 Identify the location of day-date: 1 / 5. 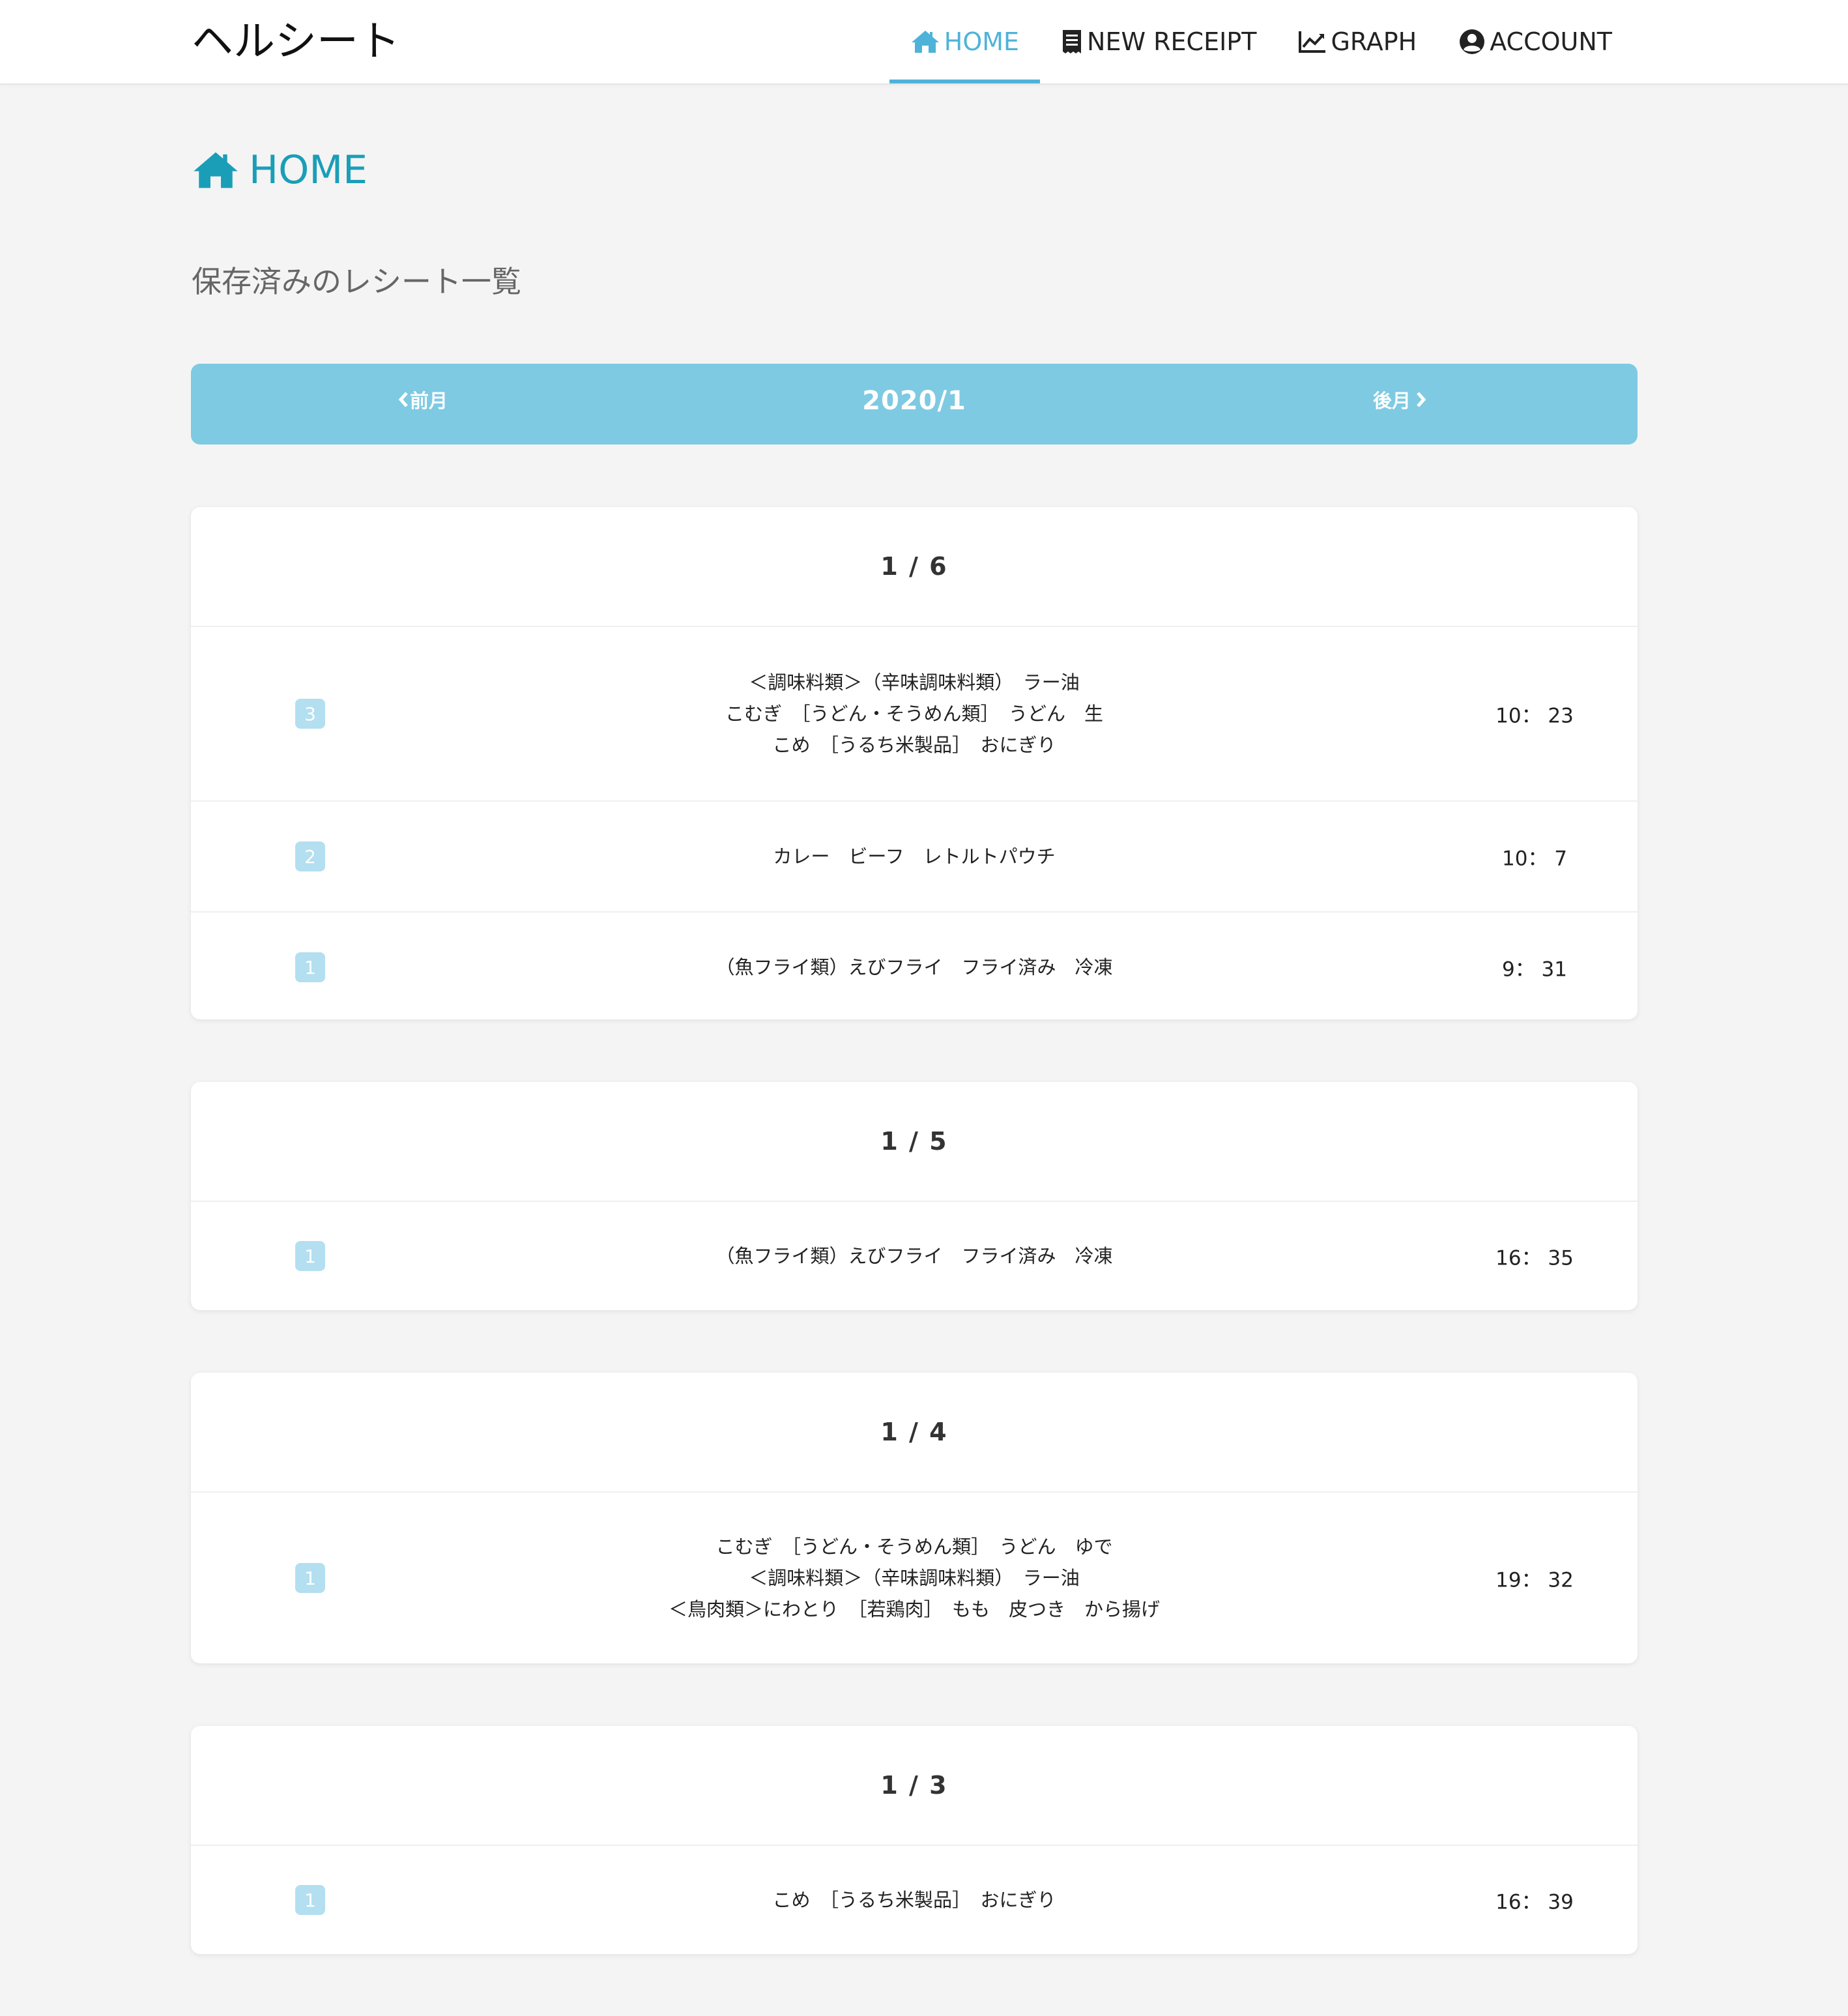
(914, 1142).